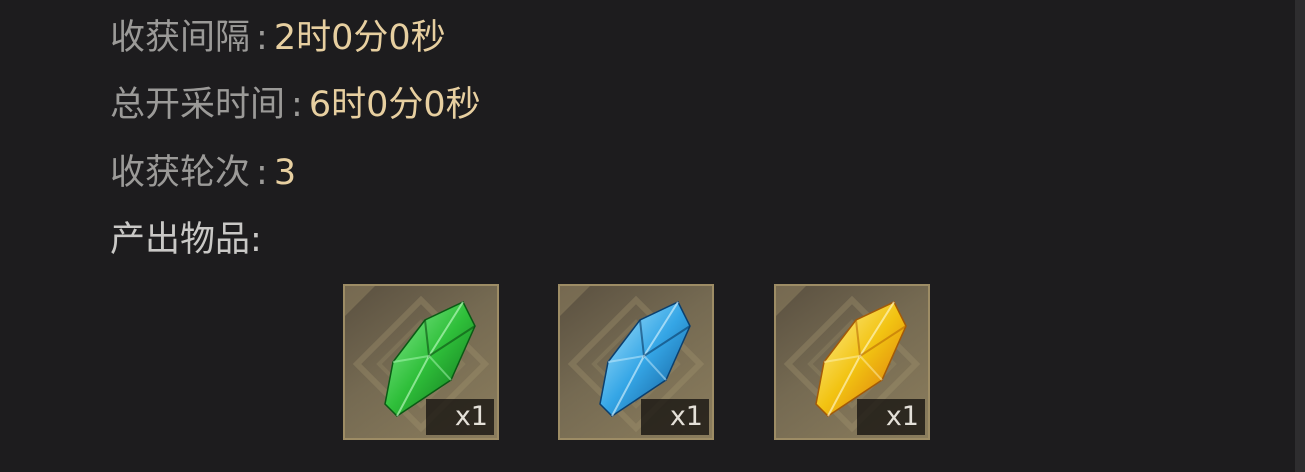 Image resolution: width=1305 pixels, height=472 pixels. What do you see at coordinates (180, 173) in the screenshot?
I see `harvest-rounds-label: 收获轮次` at bounding box center [180, 173].